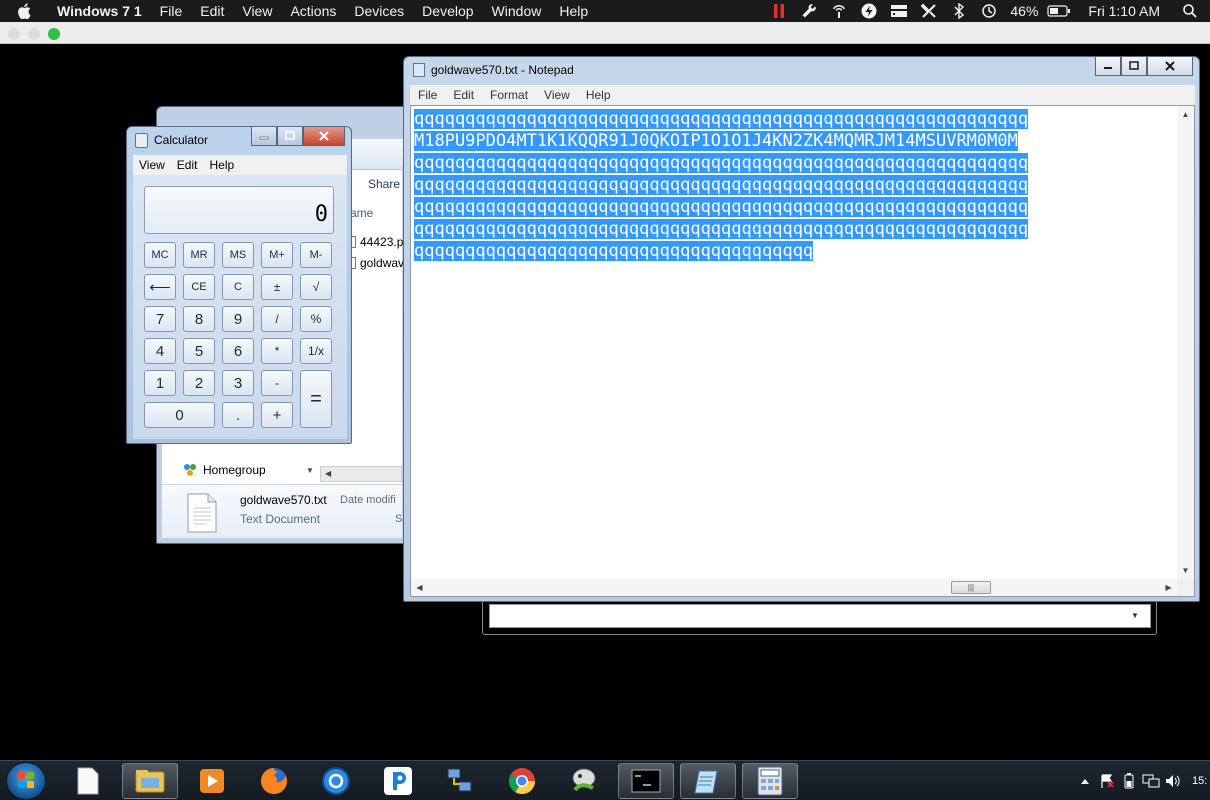 The width and height of the screenshot is (1210, 800). I want to click on minus-button: -, so click(277, 383).